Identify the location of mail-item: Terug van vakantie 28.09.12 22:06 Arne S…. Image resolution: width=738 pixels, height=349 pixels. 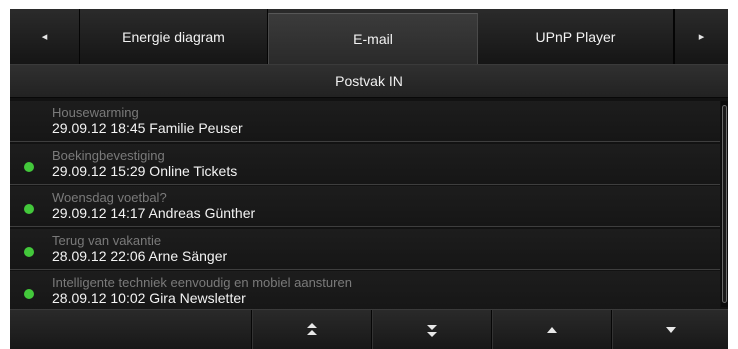
(365, 249).